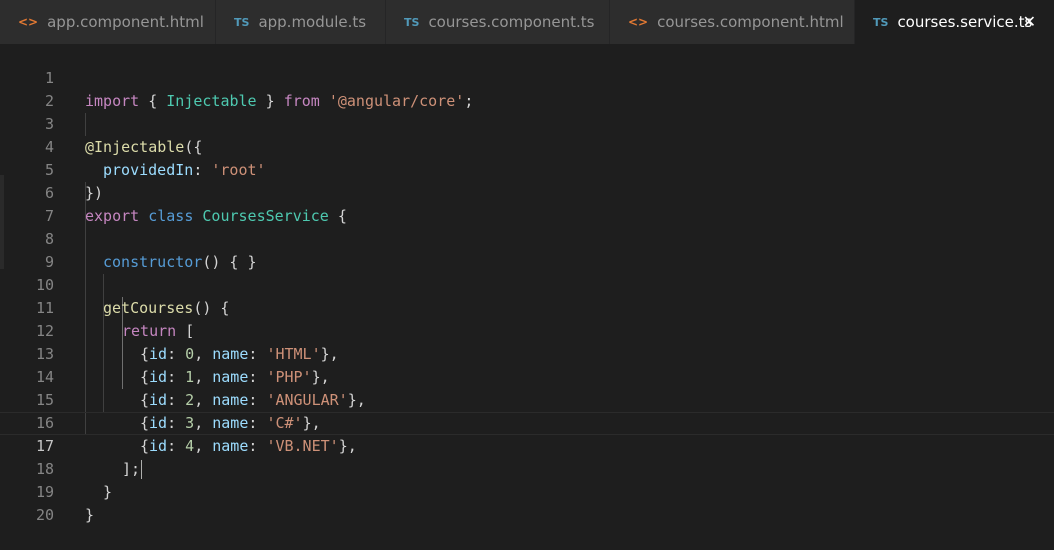  I want to click on code-line-20: 20, so click(527, 502).